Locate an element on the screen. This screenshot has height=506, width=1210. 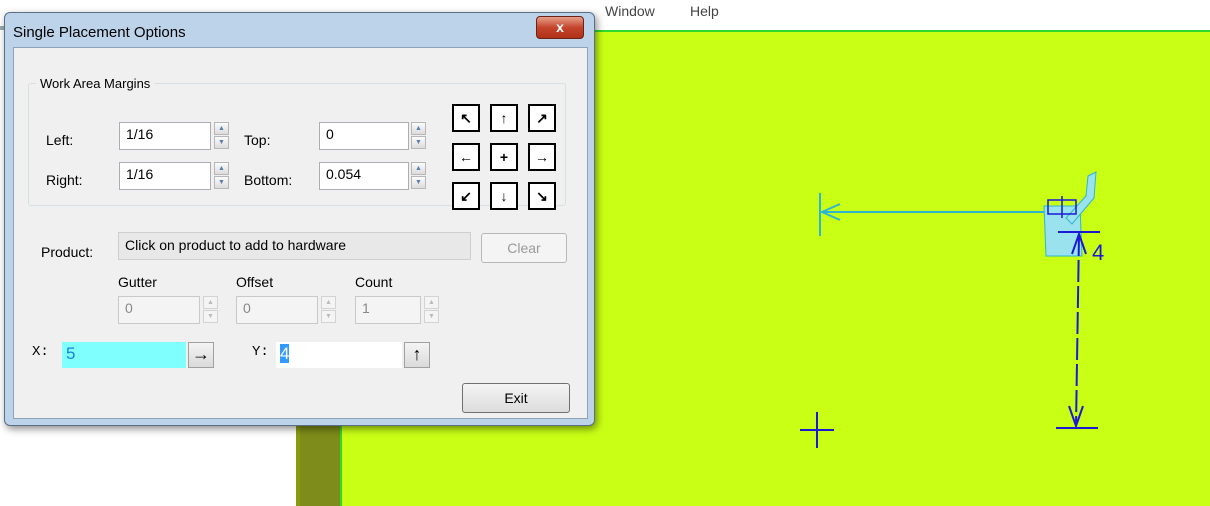
y-label: Y: is located at coordinates (260, 352).